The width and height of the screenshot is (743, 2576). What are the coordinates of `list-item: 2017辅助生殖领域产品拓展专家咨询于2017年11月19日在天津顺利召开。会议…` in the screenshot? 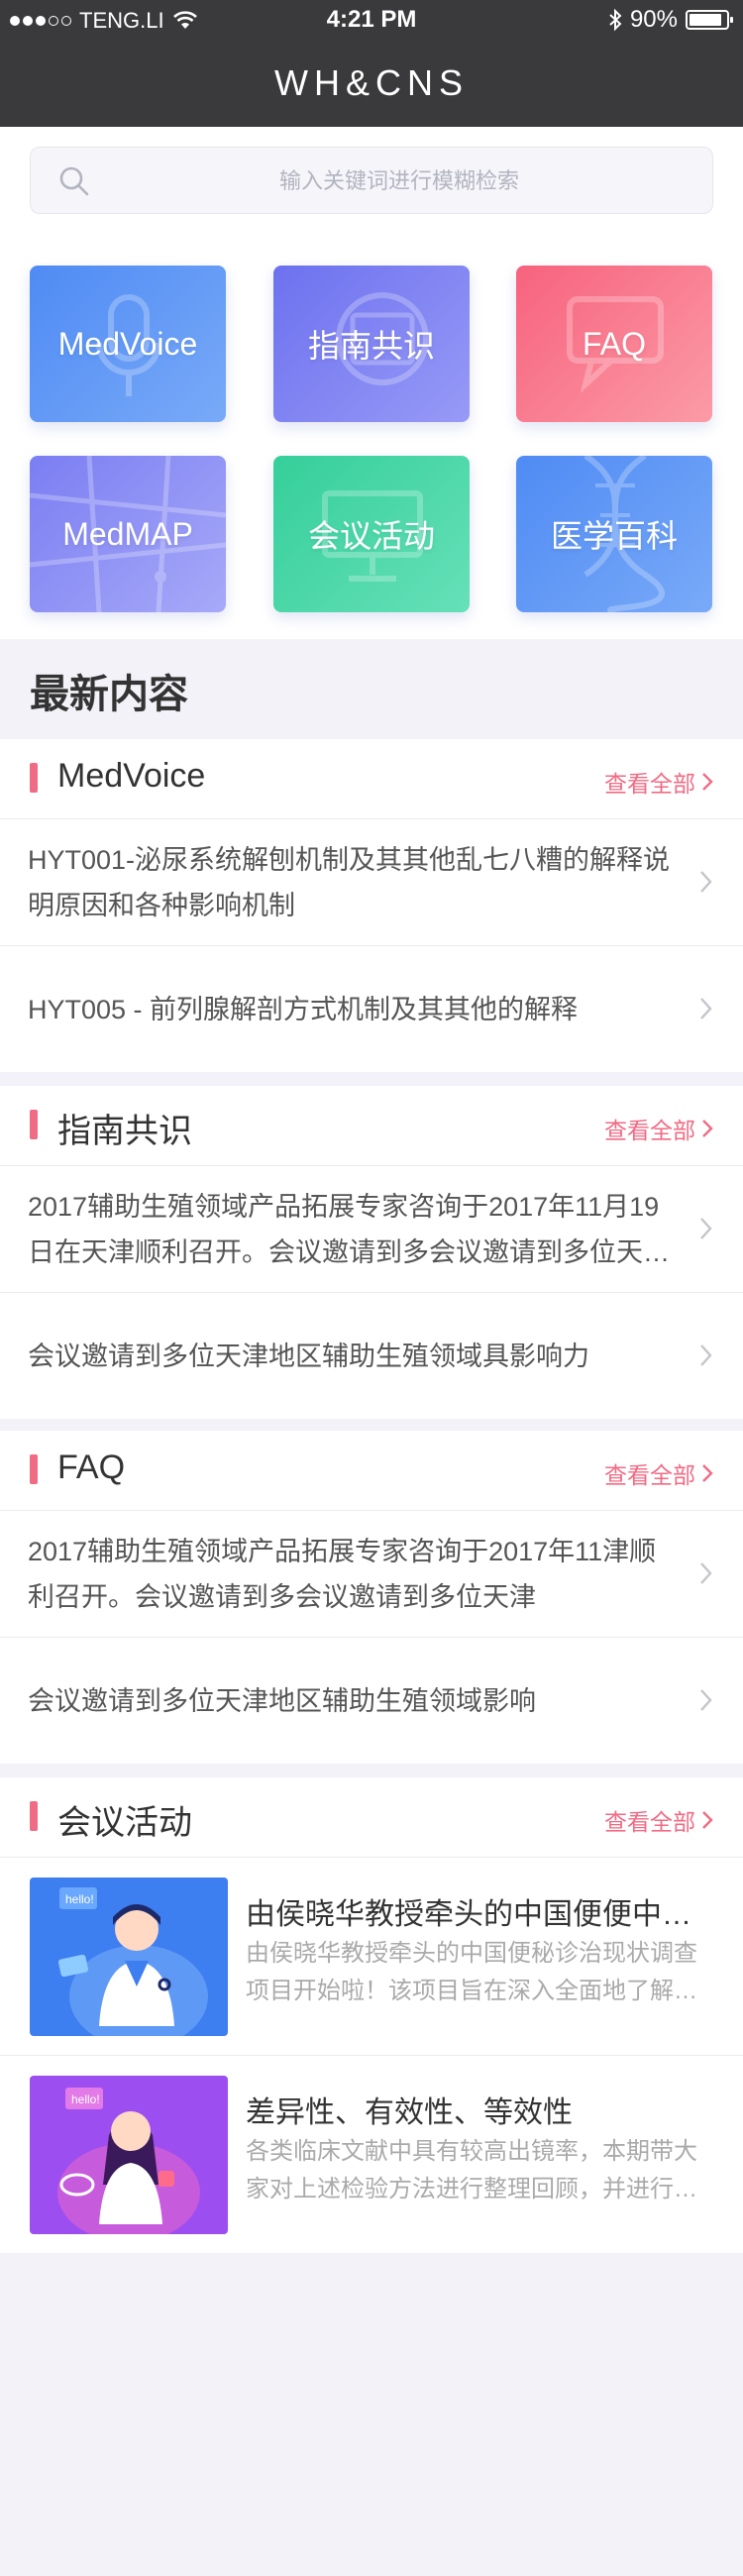 It's located at (371, 1229).